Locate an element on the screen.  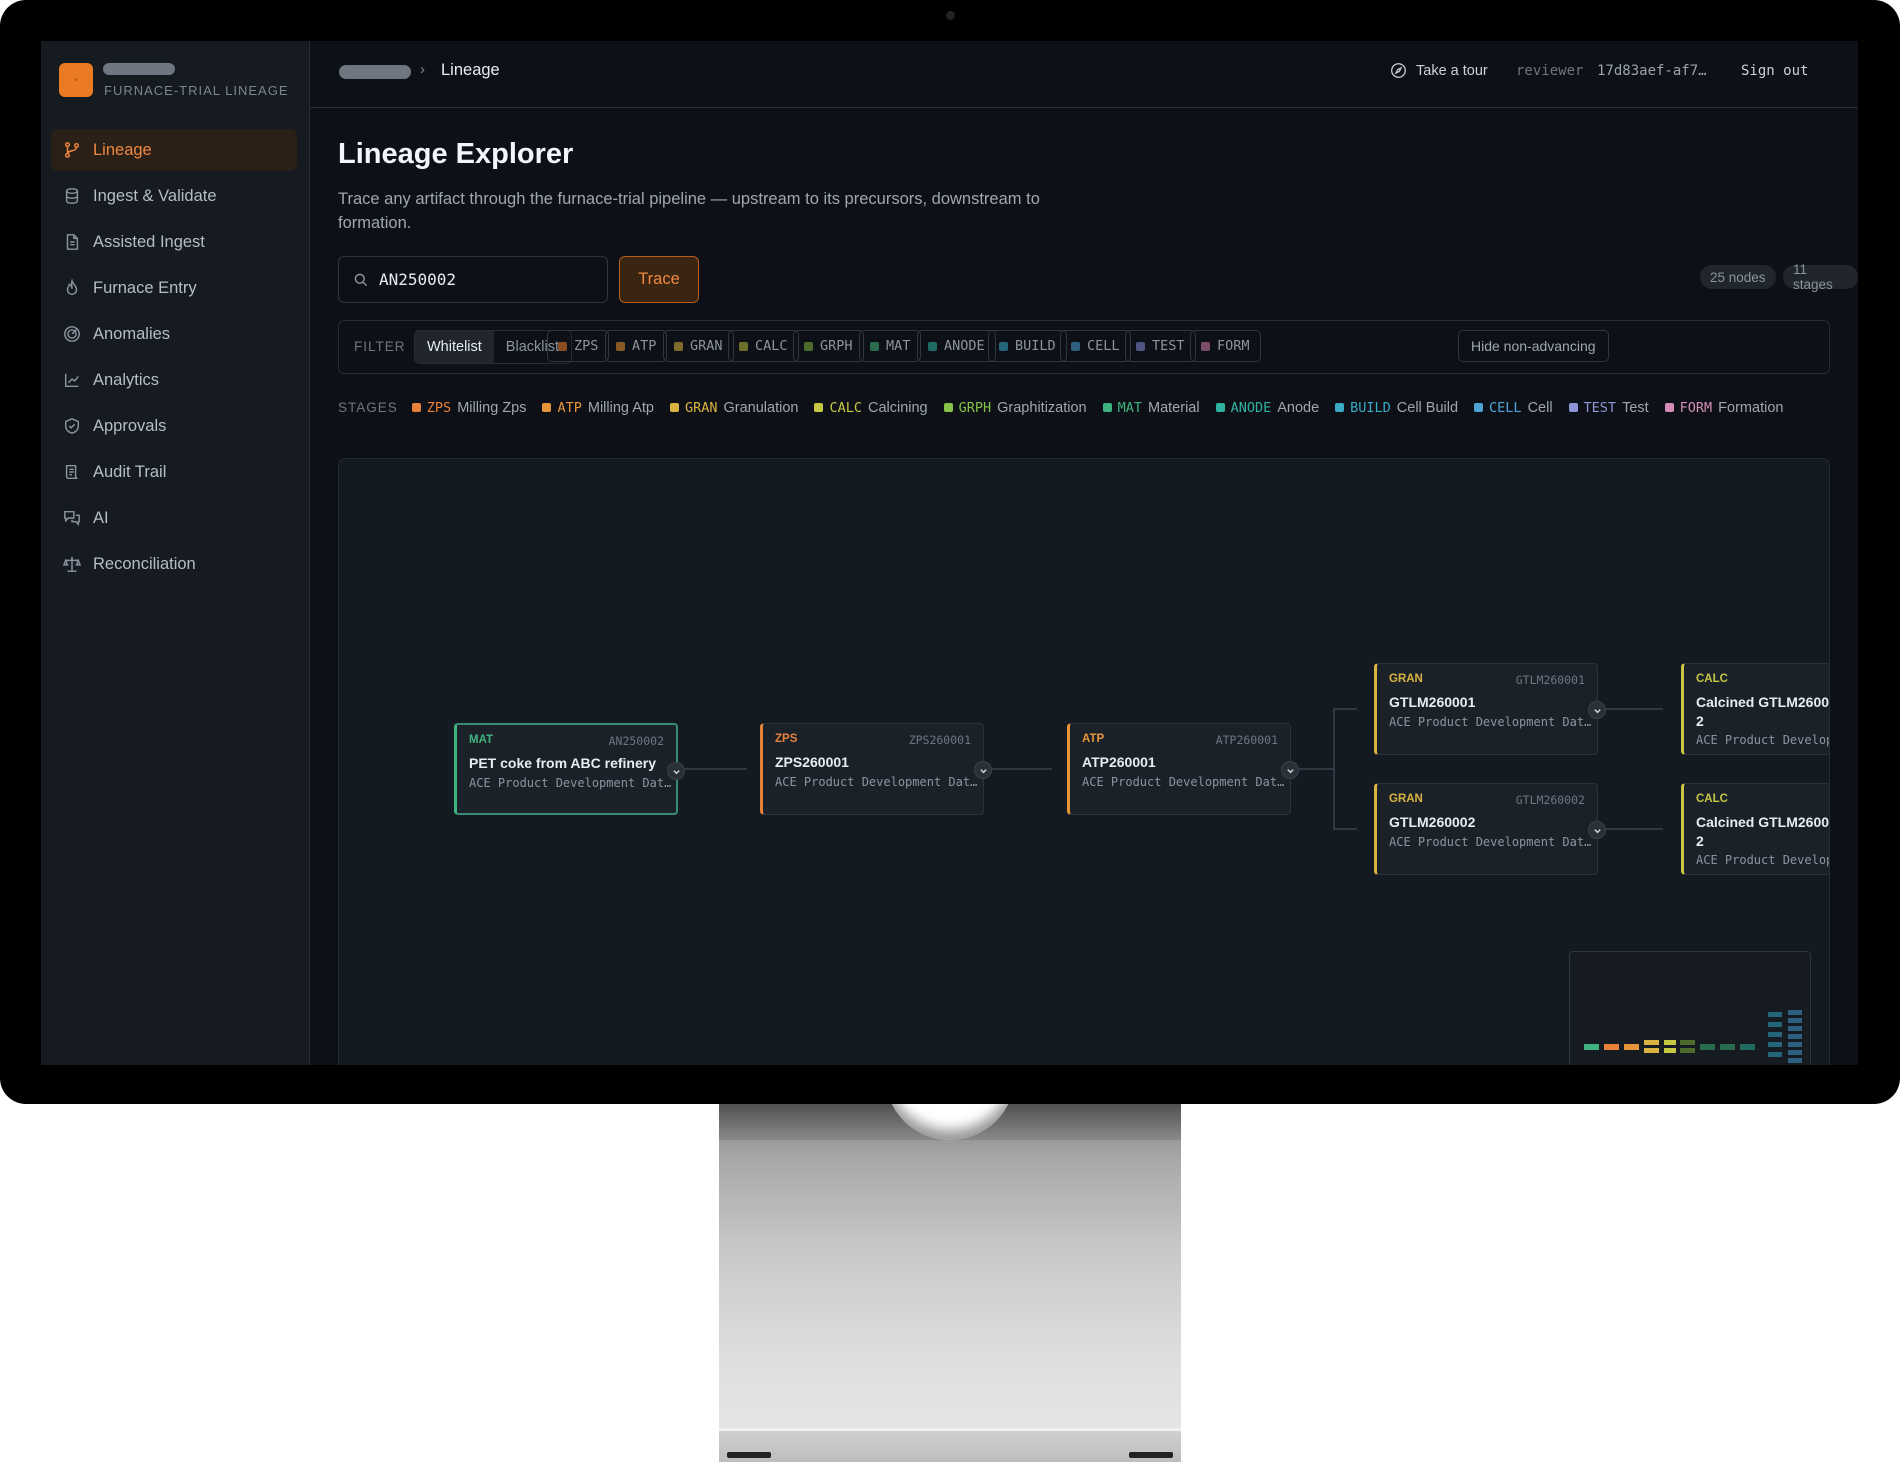
node-id: ATP260001 is located at coordinates (1246, 740).